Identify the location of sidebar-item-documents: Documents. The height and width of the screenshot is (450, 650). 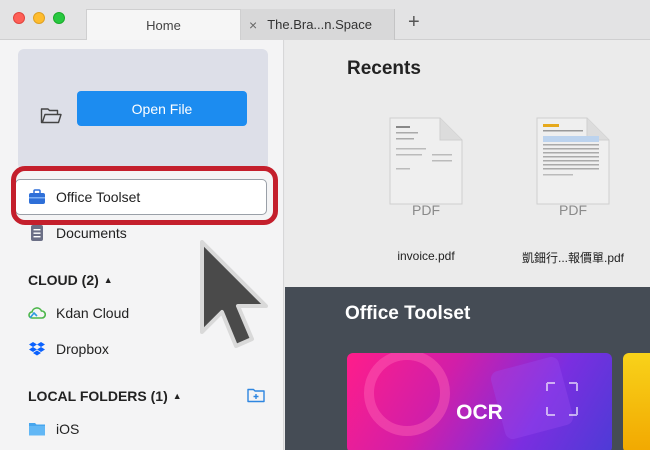
(77, 233).